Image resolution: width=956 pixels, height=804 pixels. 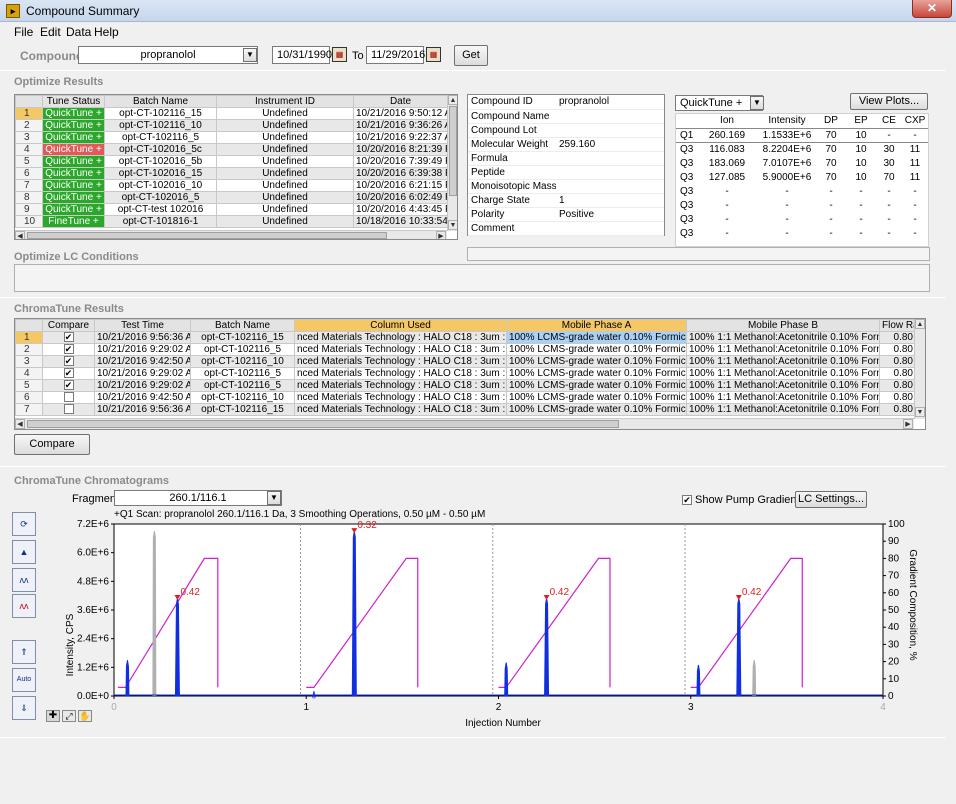 I want to click on fragment-select: 260.1/116.1, so click(x=198, y=498).